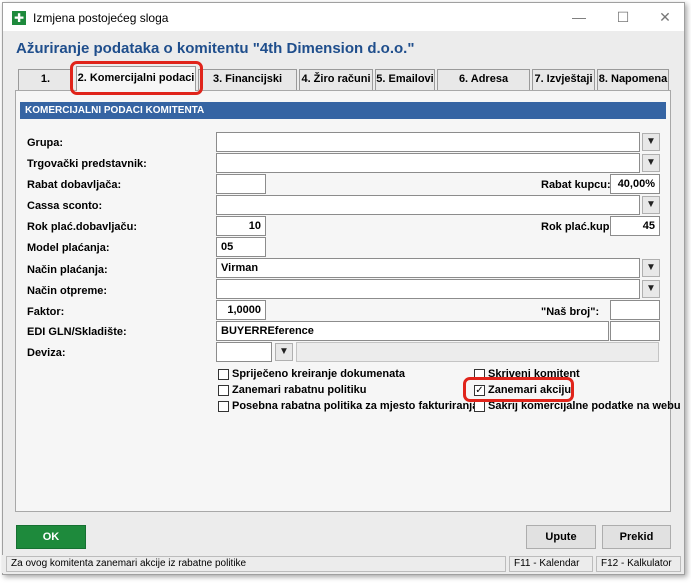 Image resolution: width=691 pixels, height=583 pixels. I want to click on status-f11: F11 - Kalendar, so click(551, 564).